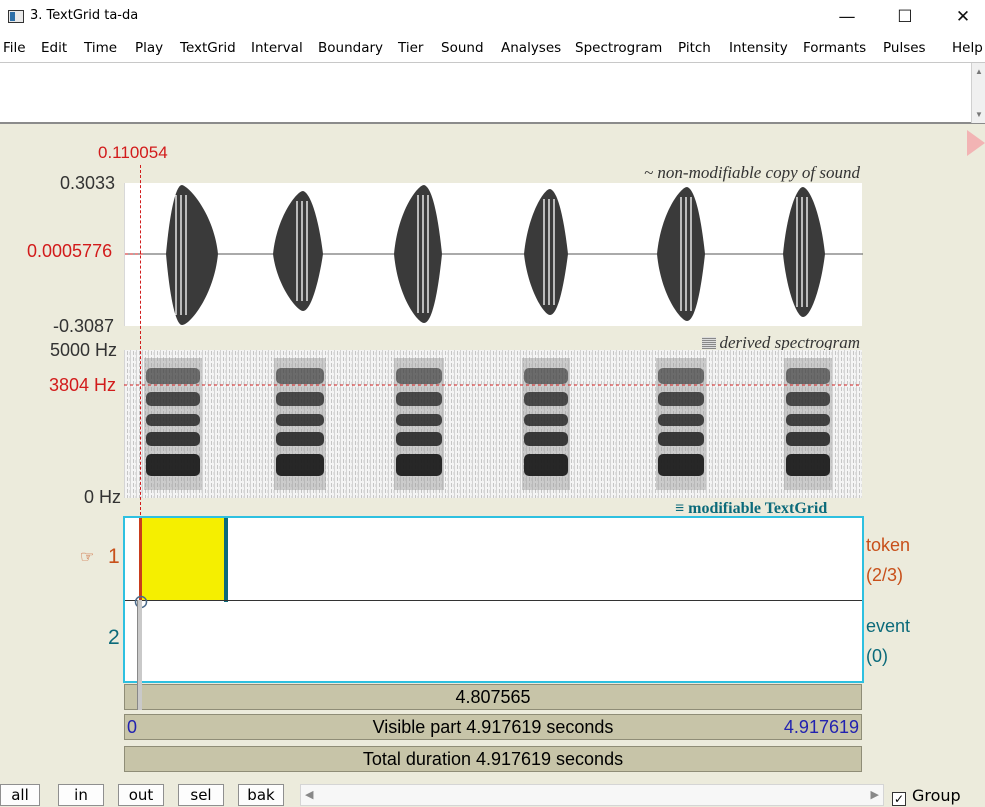 The image size is (985, 807). Describe the element at coordinates (904, 48) in the screenshot. I see `menu-pulses: Pulses` at that location.